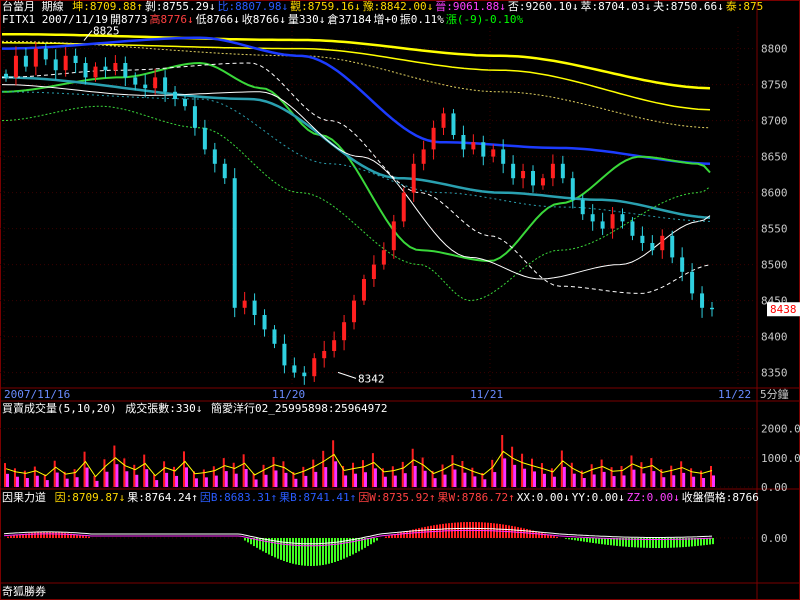 This screenshot has height=600, width=800. Describe the element at coordinates (171, 19) in the screenshot. I see `quote-field-2: 高8776↓` at that location.